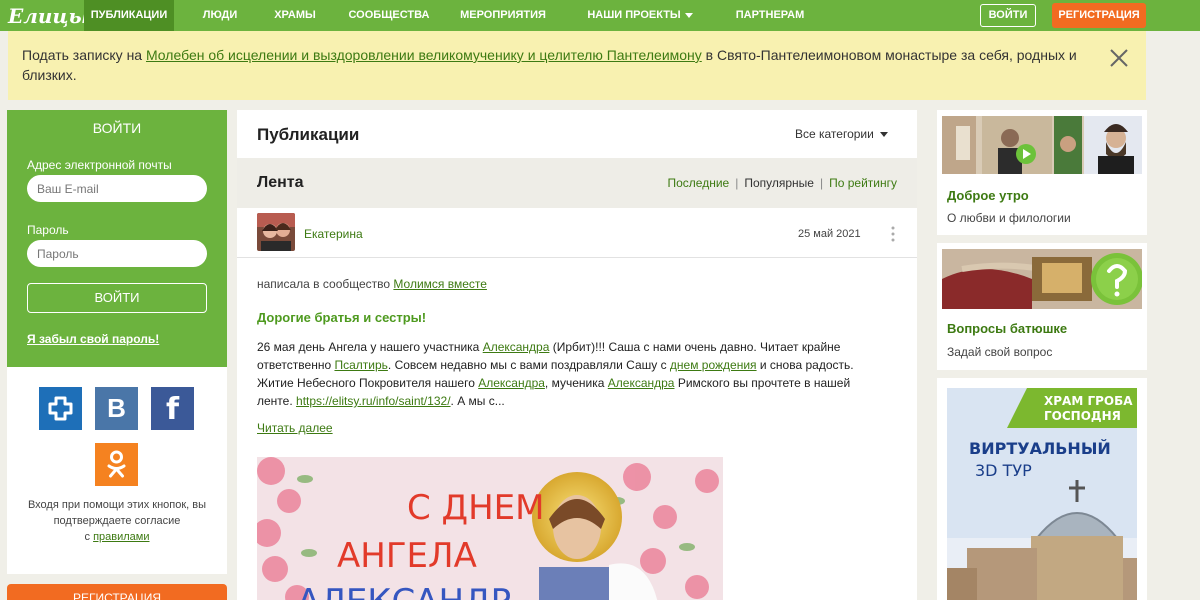  I want to click on widget-priest-questions: Вопросы батюшке Задай свой вопрос, so click(1042, 306).